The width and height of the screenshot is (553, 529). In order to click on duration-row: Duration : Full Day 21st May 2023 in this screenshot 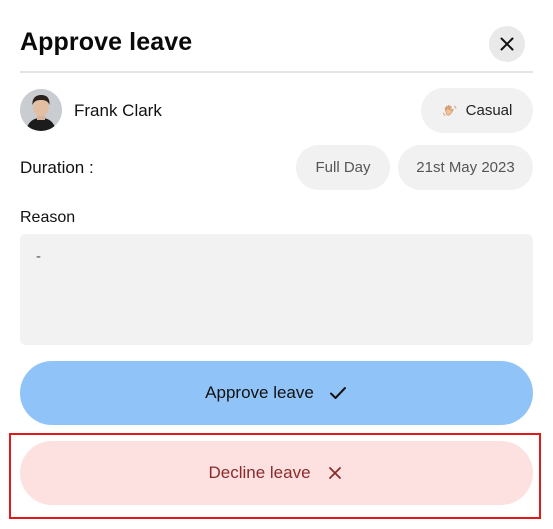, I will do `click(276, 168)`.